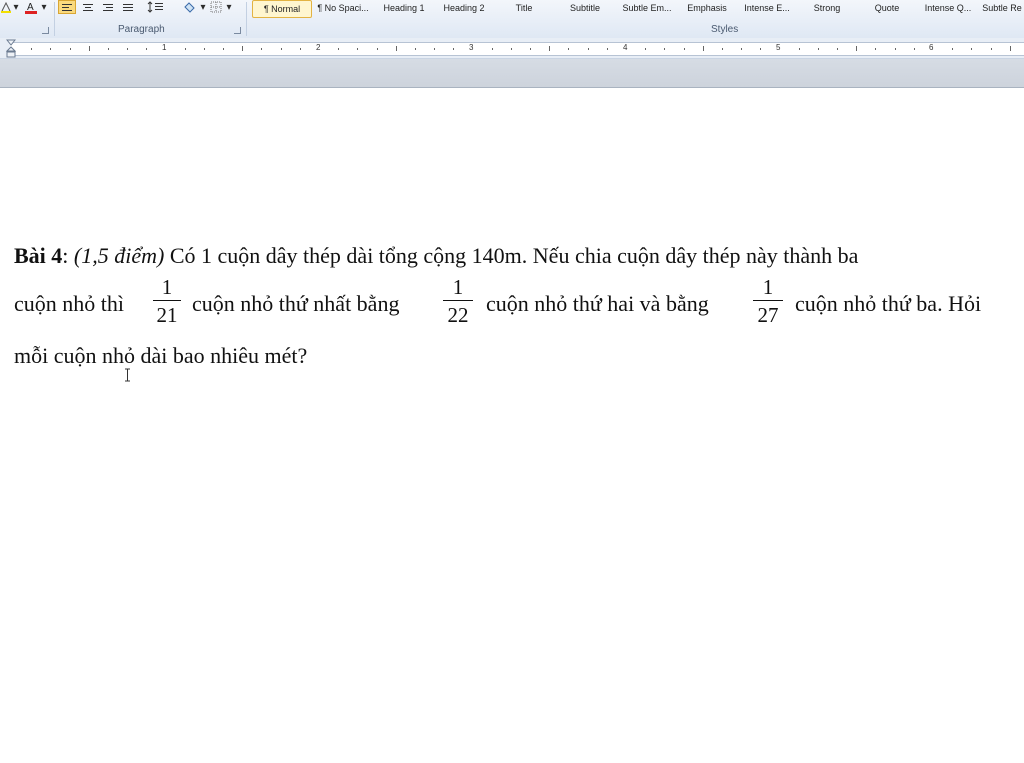  What do you see at coordinates (887, 9) in the screenshot?
I see `style-quote: Quote` at bounding box center [887, 9].